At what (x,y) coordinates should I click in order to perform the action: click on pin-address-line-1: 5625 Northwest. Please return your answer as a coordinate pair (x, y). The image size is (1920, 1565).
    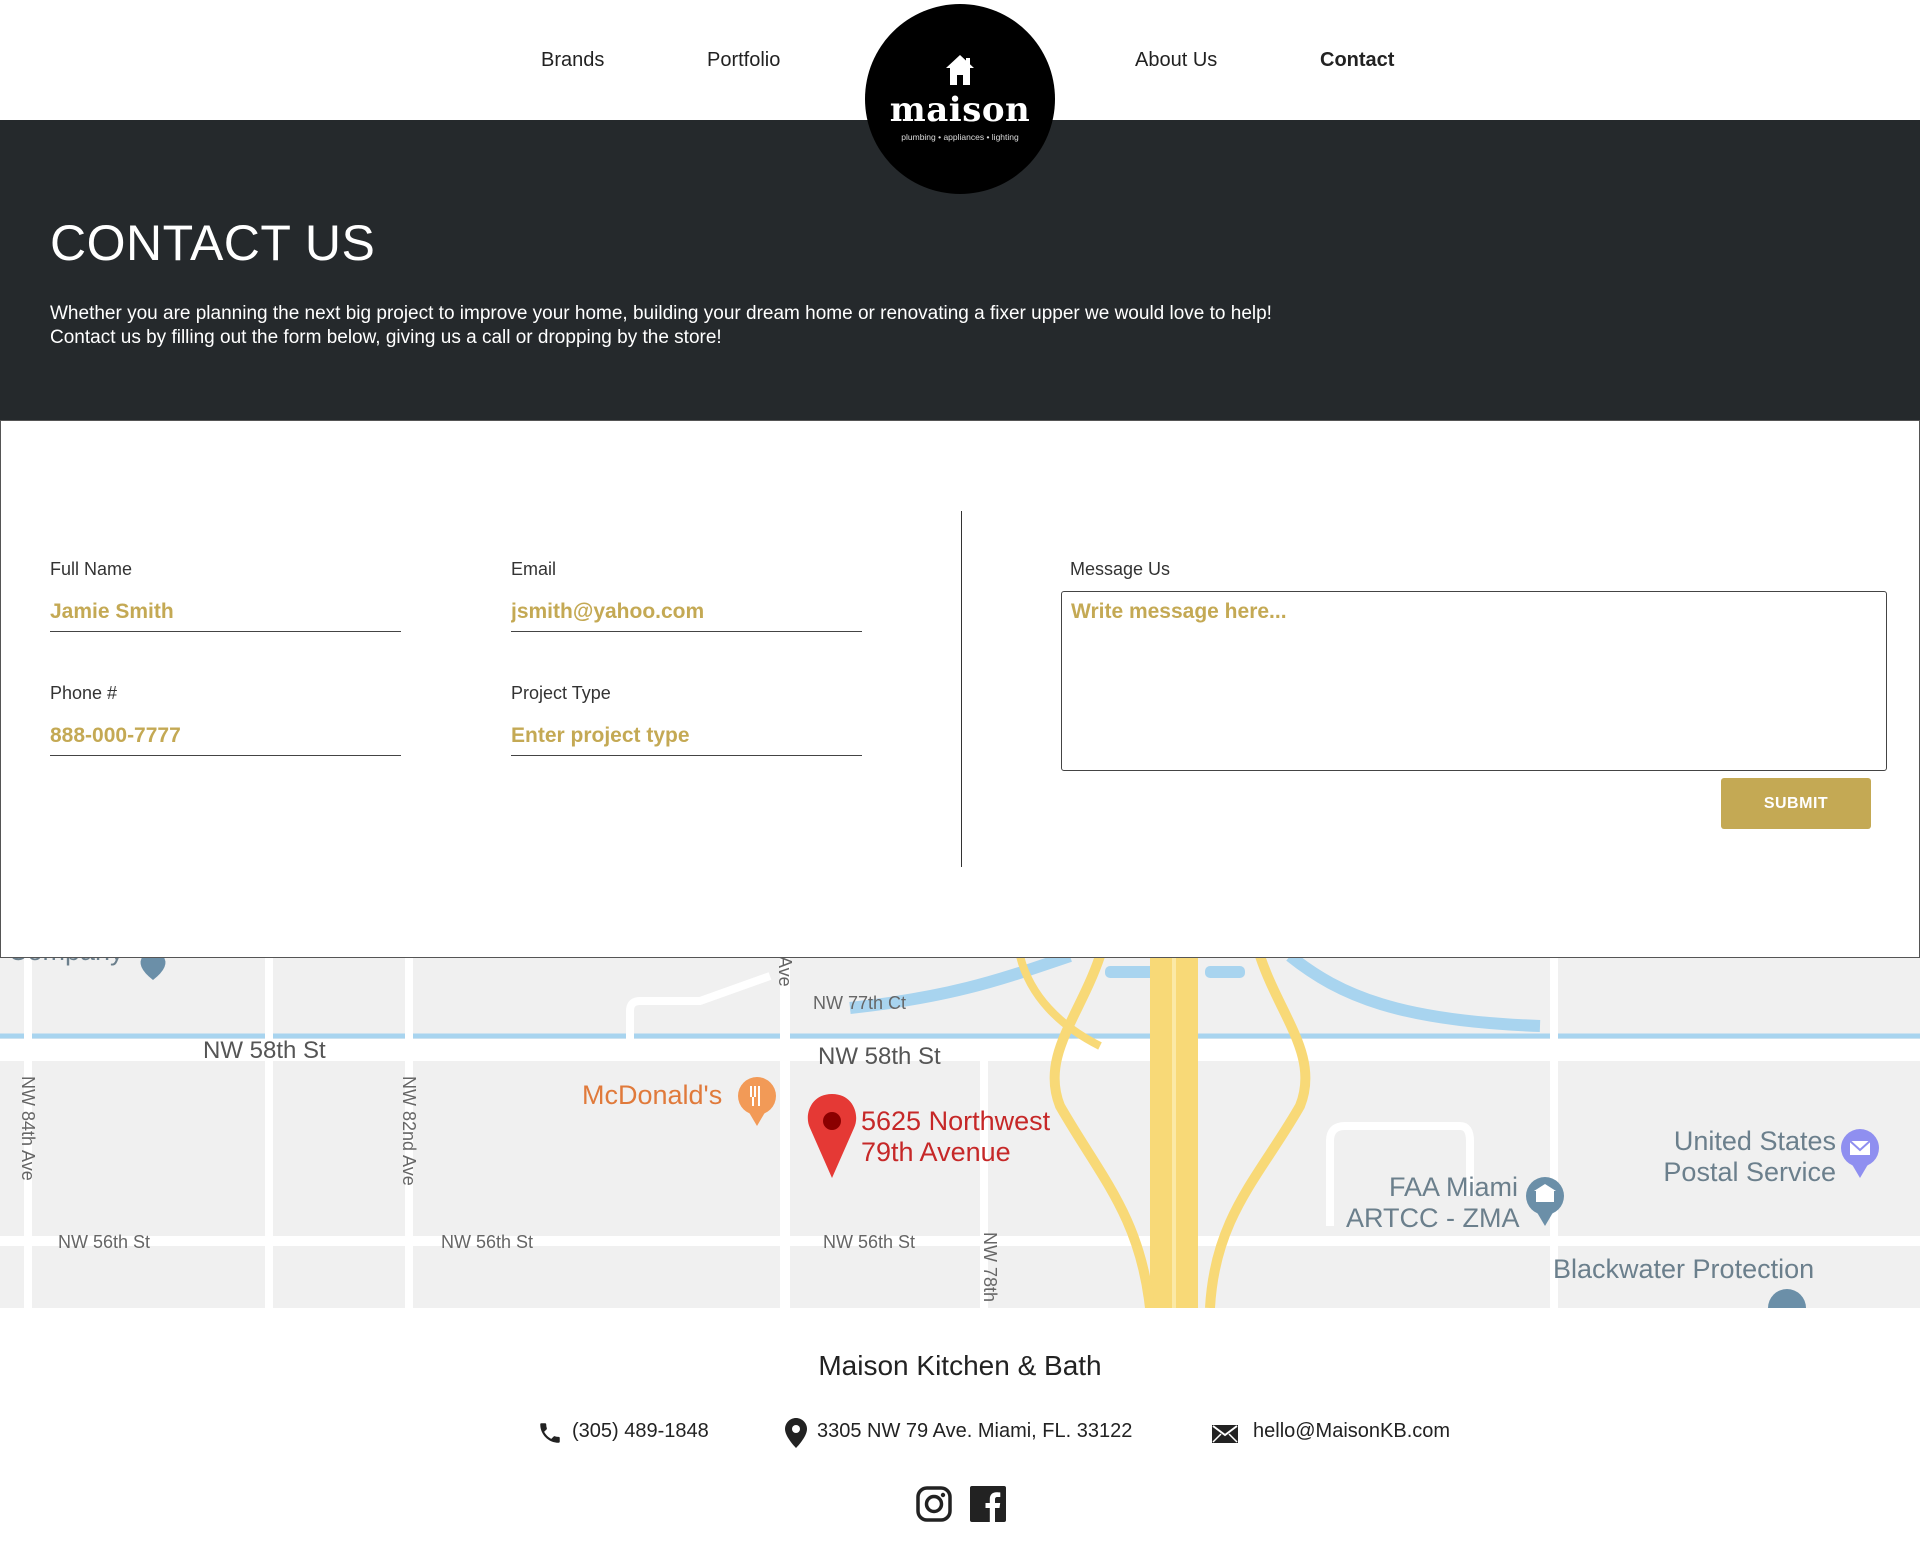
    Looking at the image, I should click on (956, 1121).